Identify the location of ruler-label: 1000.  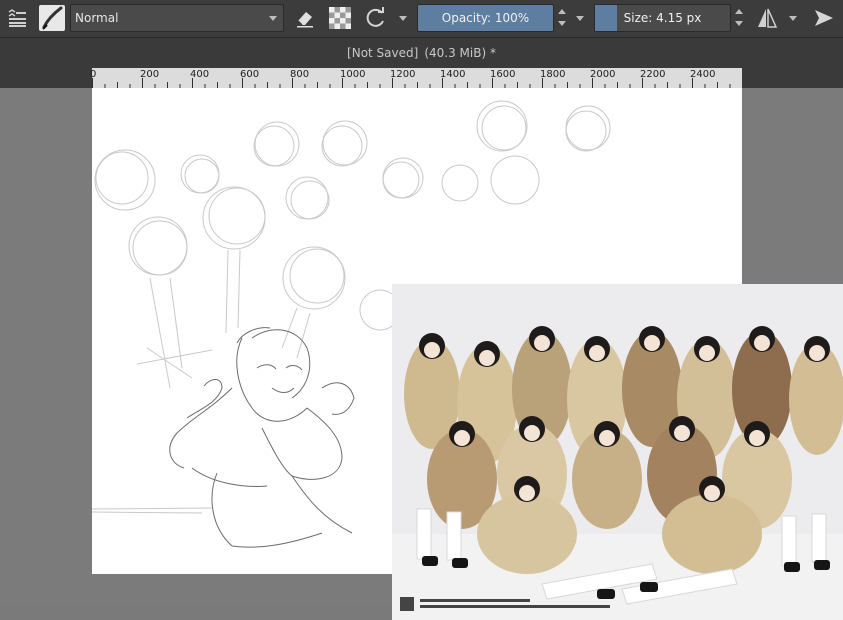
(353, 74).